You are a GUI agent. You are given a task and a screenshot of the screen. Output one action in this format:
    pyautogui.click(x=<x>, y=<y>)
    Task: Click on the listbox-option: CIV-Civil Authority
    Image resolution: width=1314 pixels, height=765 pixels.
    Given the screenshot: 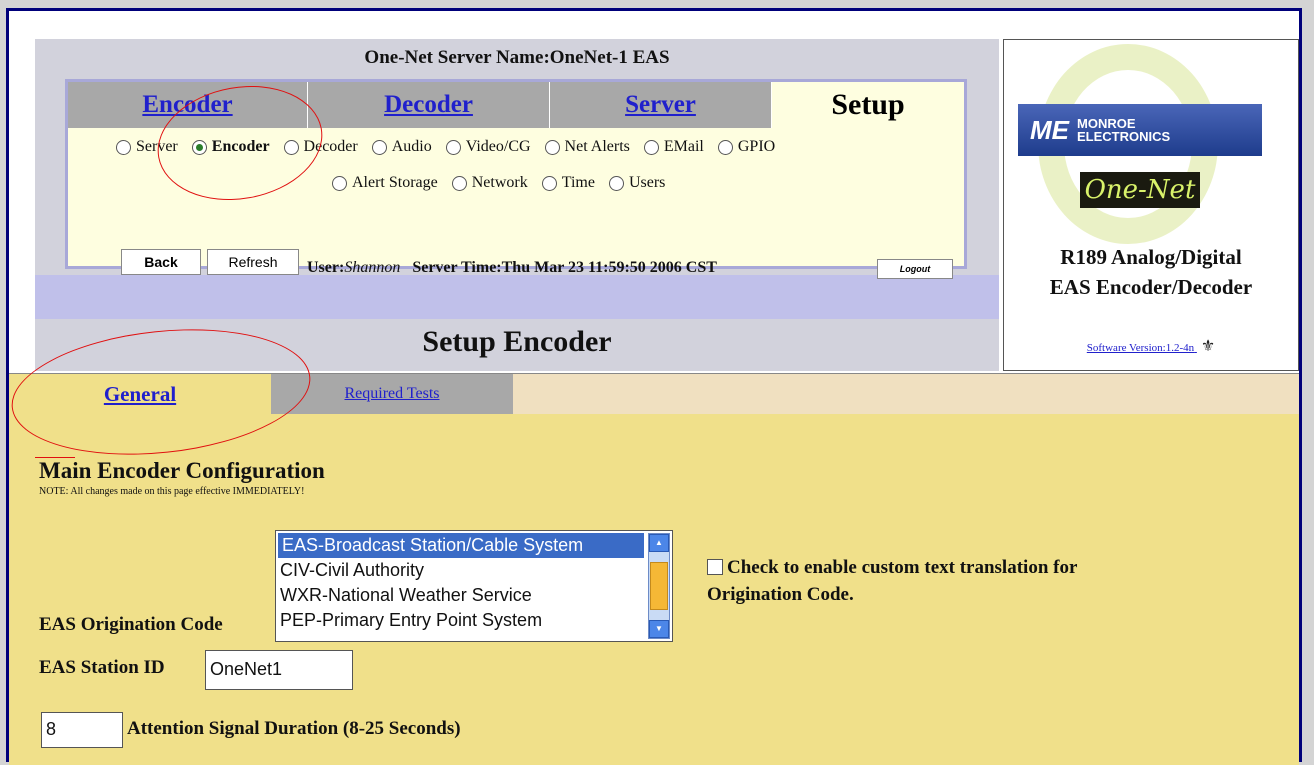 What is the action you would take?
    pyautogui.click(x=474, y=570)
    